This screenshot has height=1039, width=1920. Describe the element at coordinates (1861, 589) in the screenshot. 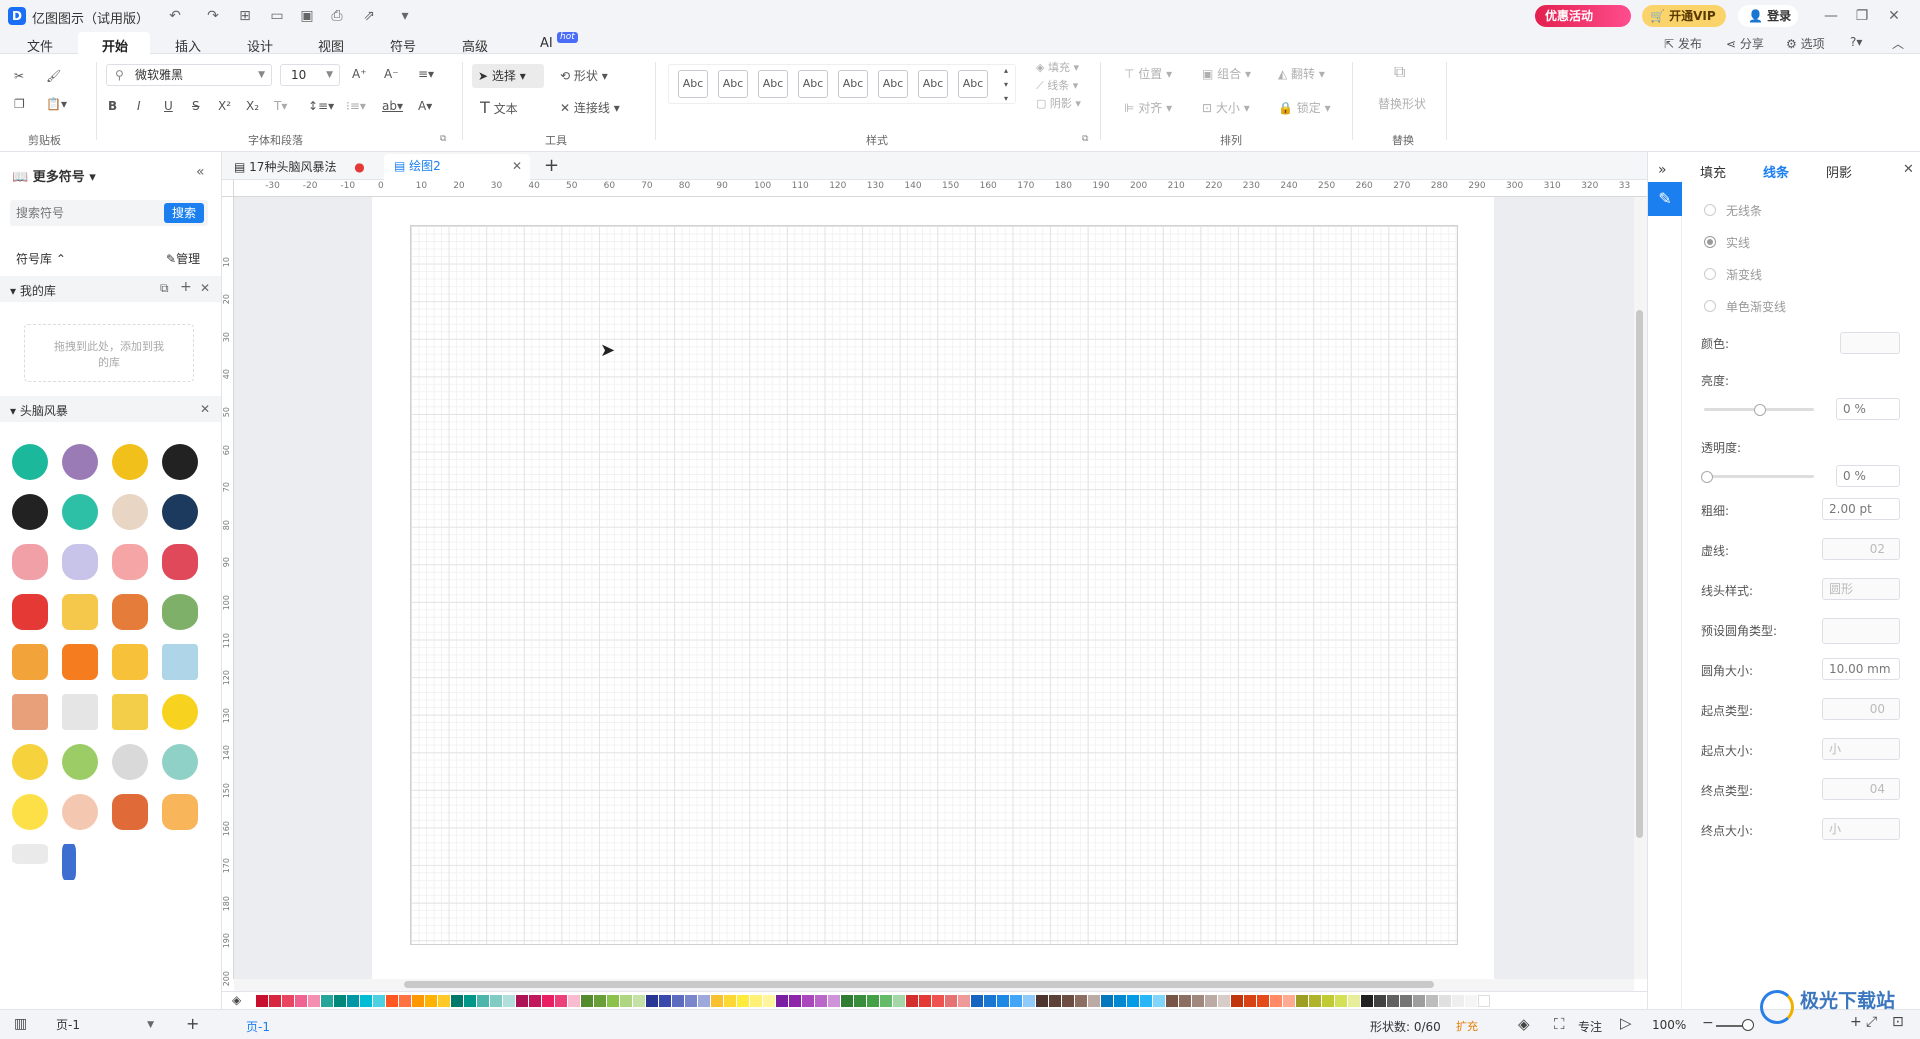

I see `cap-style-select: 圆形` at that location.